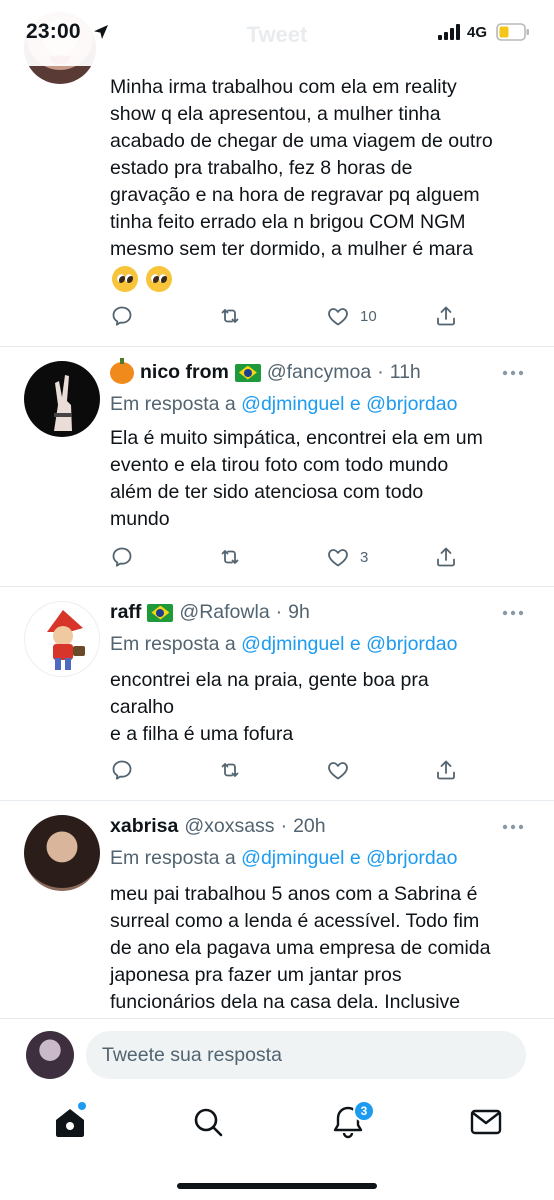  Describe the element at coordinates (290, 770) in the screenshot. I see `tweet-actions` at that location.